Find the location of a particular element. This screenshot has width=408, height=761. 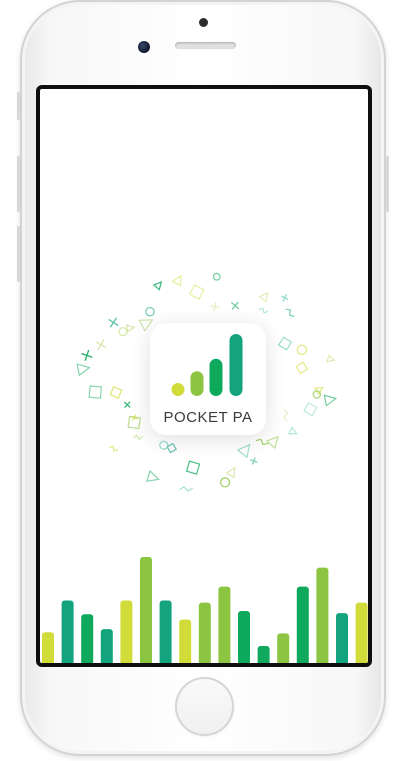

power-button is located at coordinates (387, 184).